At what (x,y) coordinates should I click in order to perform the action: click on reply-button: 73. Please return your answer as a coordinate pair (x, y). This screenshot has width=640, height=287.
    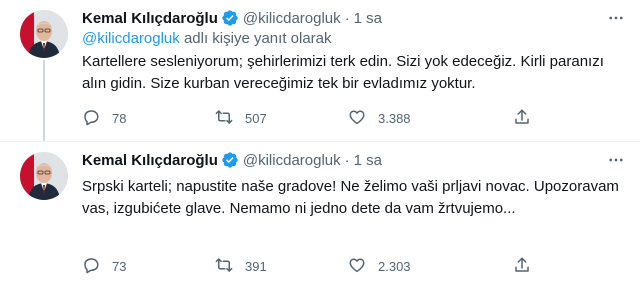
    Looking at the image, I should click on (104, 266).